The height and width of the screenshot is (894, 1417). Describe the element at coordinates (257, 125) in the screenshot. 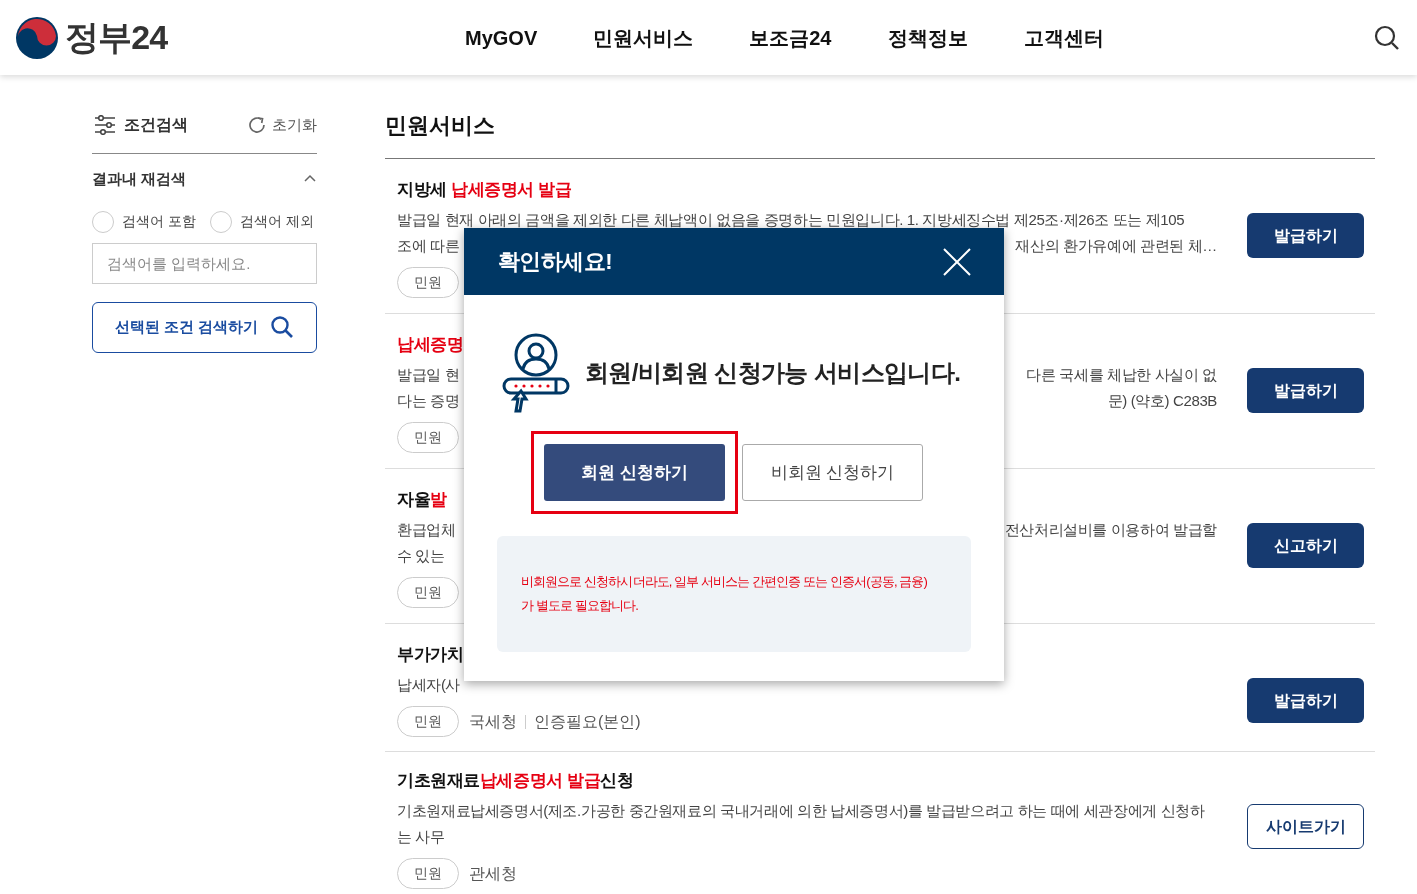

I see `refresh-icon` at that location.